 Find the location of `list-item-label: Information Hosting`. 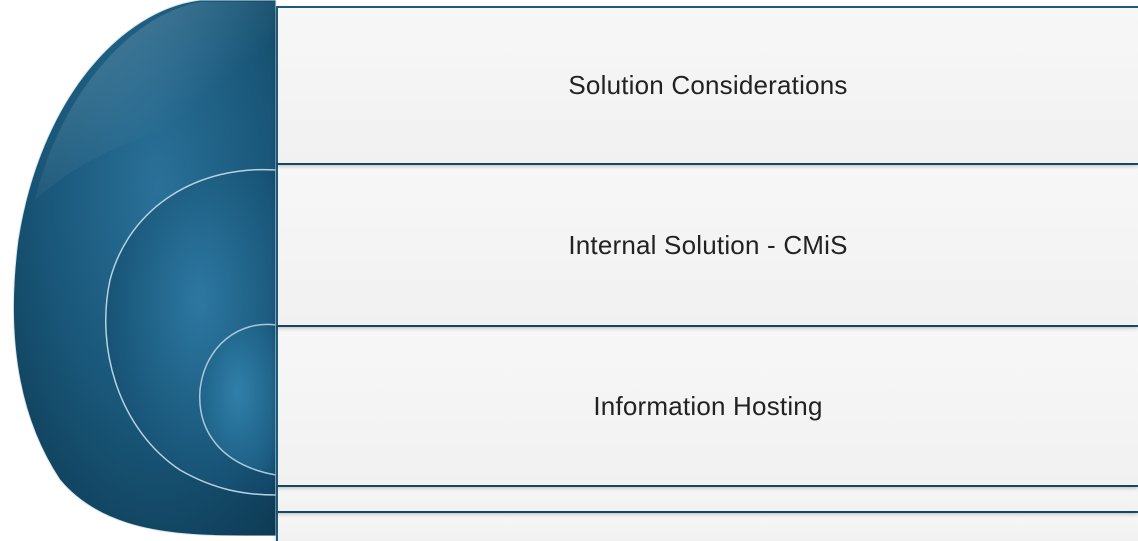

list-item-label: Information Hosting is located at coordinates (708, 405).